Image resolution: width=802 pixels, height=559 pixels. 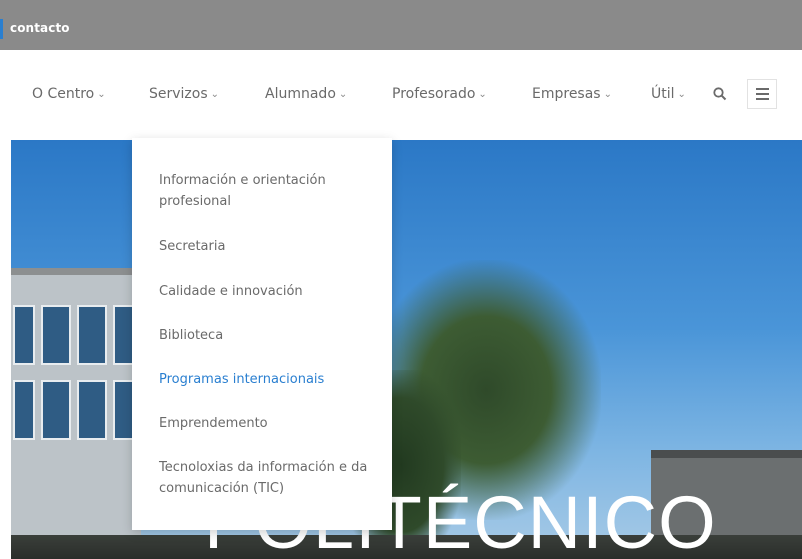 I want to click on nav-item-alumnado: Alumnado ⌄, so click(x=306, y=94).